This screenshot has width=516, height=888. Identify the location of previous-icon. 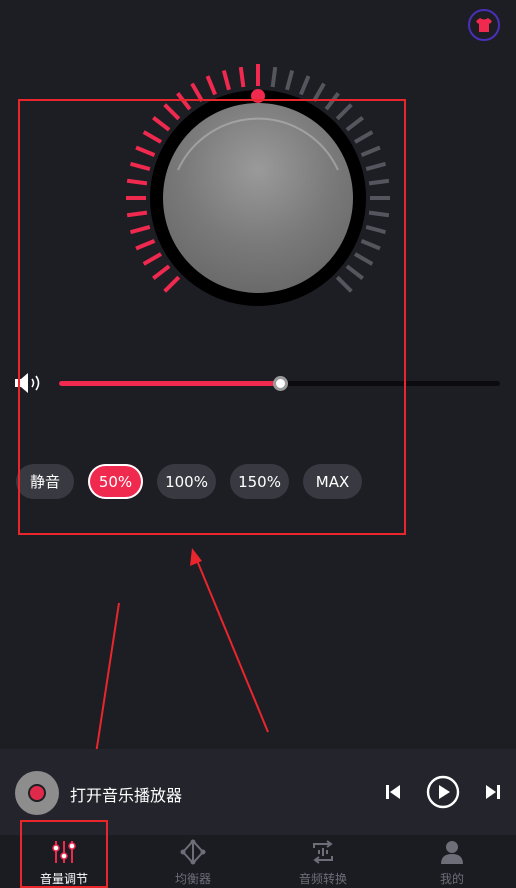
(393, 792).